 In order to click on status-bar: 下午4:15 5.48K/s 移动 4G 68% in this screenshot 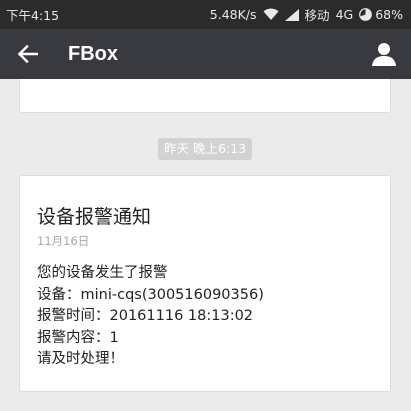, I will do `click(205, 14)`.